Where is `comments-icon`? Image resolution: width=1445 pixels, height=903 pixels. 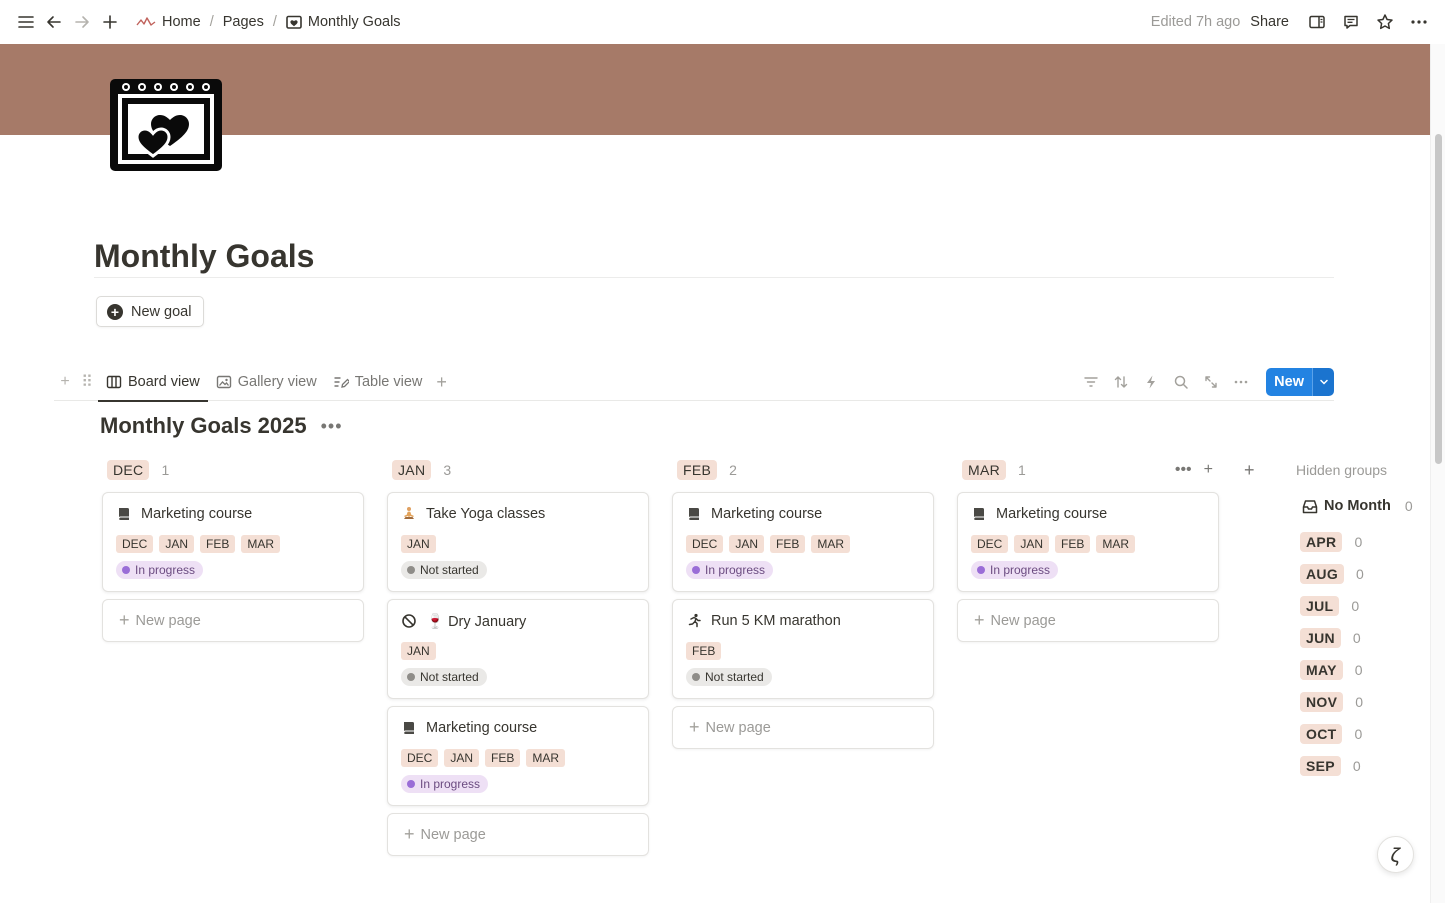
comments-icon is located at coordinates (1351, 22).